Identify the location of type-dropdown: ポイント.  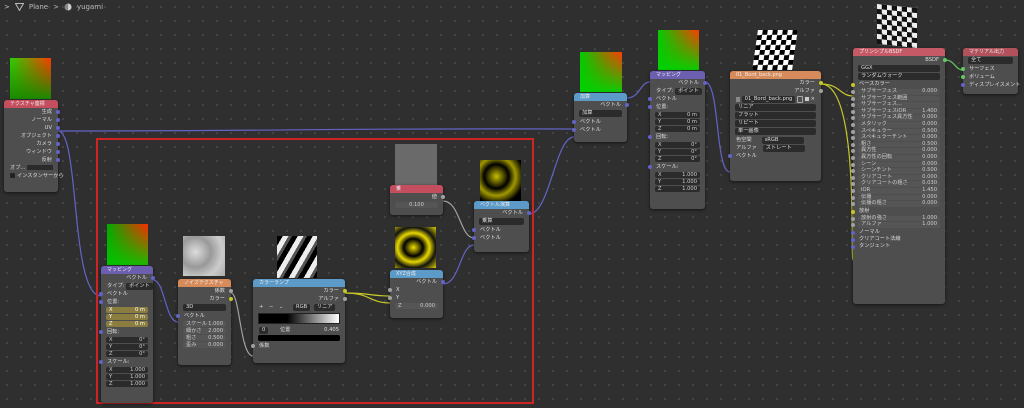
(688, 91).